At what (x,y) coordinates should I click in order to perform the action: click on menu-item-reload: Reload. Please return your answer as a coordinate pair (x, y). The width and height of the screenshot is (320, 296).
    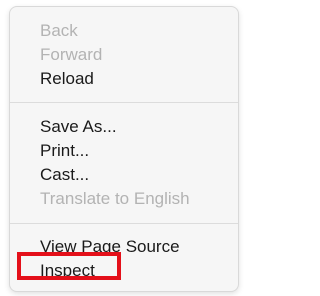
    Looking at the image, I should click on (67, 79).